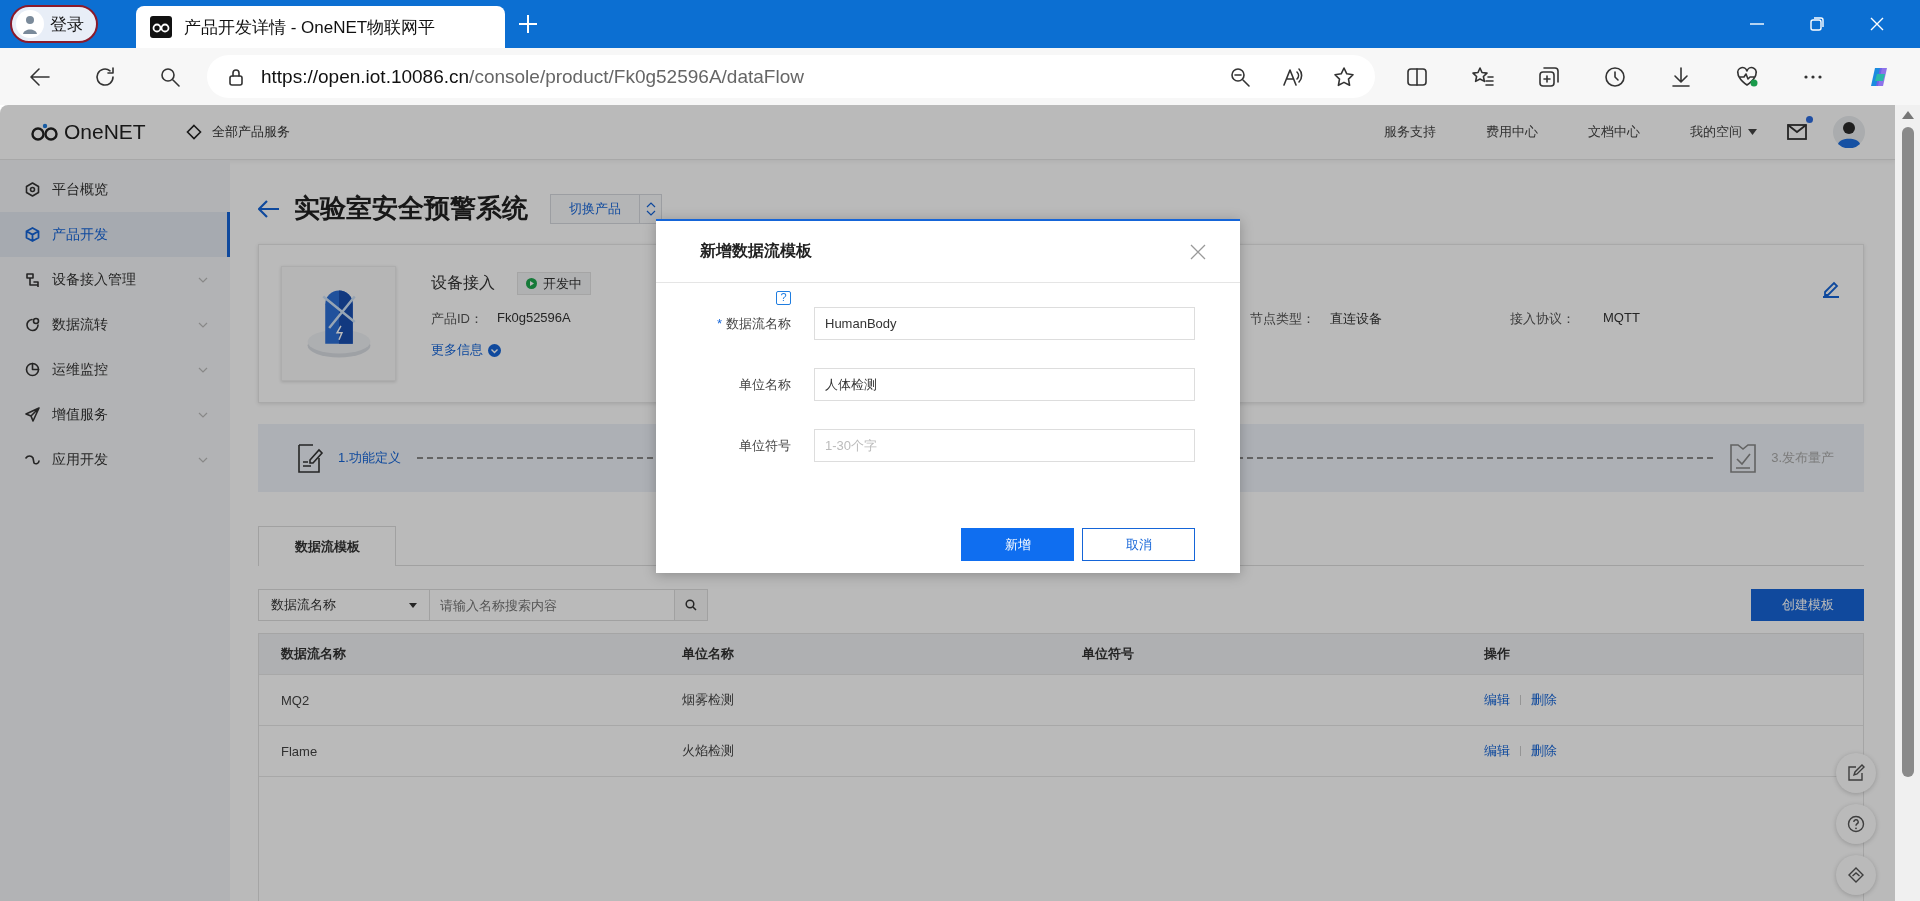  Describe the element at coordinates (528, 24) in the screenshot. I see `new-tab-icon` at that location.